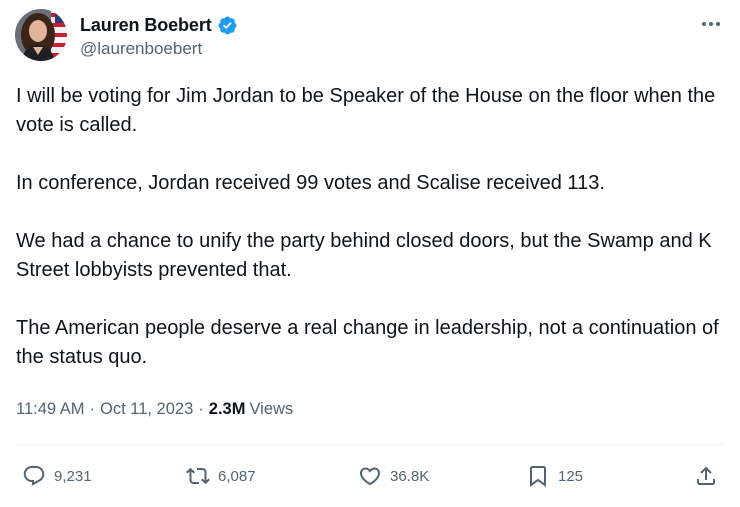 This screenshot has height=507, width=740. Describe the element at coordinates (141, 49) in the screenshot. I see `author-handle: @laurenboebert` at that location.